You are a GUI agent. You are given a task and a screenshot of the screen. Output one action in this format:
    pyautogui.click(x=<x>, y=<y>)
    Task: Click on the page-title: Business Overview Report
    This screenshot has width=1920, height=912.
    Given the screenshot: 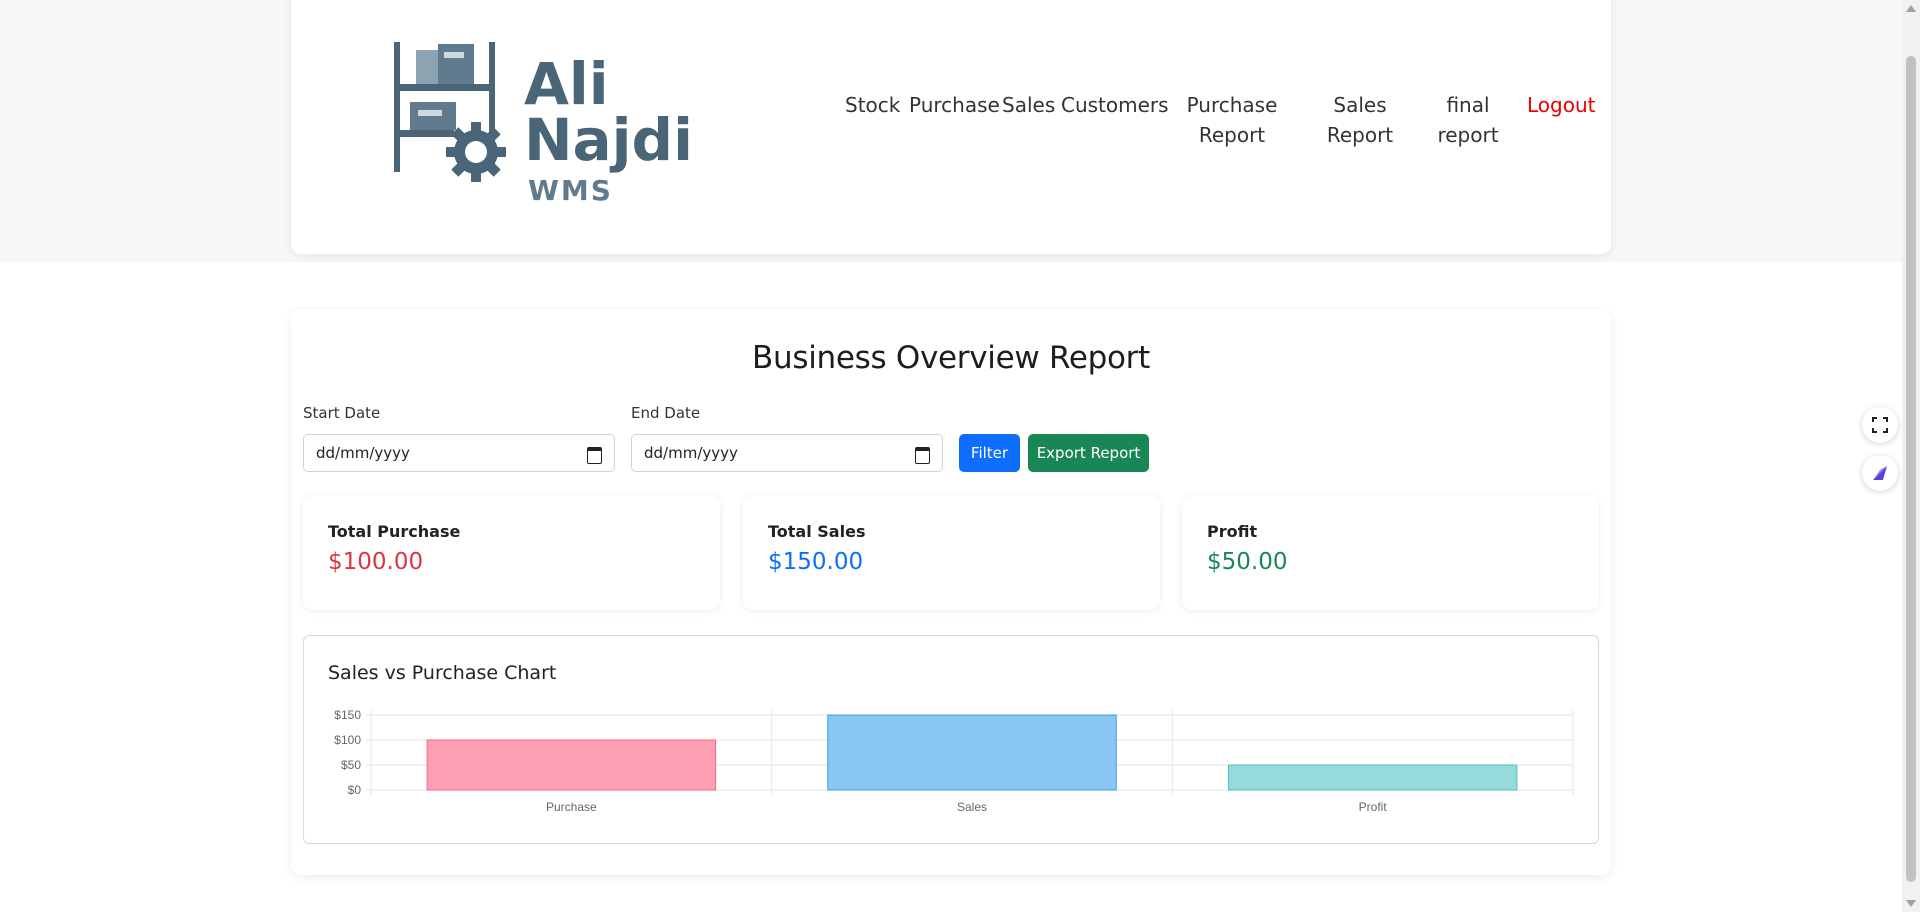 What is the action you would take?
    pyautogui.click(x=951, y=358)
    